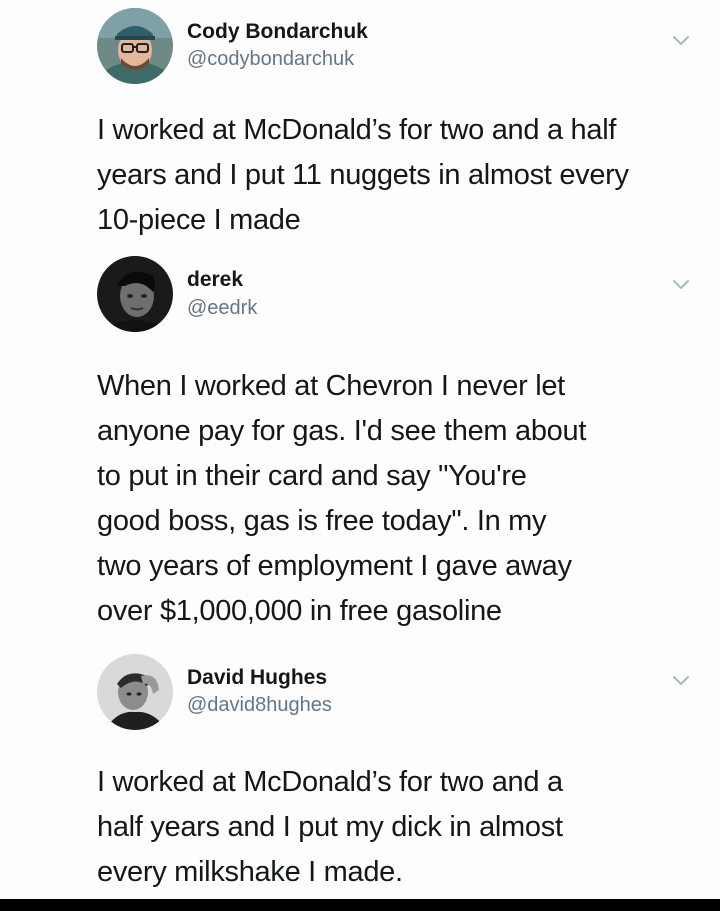 The height and width of the screenshot is (911, 720). I want to click on display-name: derek, so click(215, 280).